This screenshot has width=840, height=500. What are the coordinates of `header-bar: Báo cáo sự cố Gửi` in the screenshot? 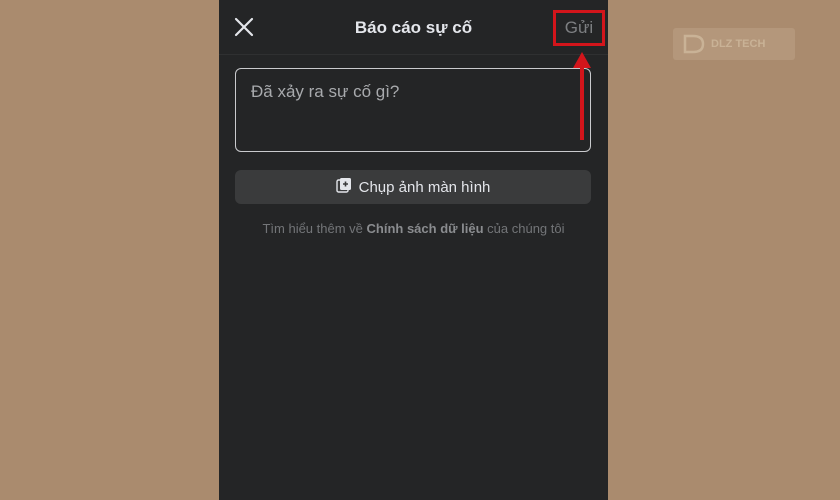 It's located at (413, 27).